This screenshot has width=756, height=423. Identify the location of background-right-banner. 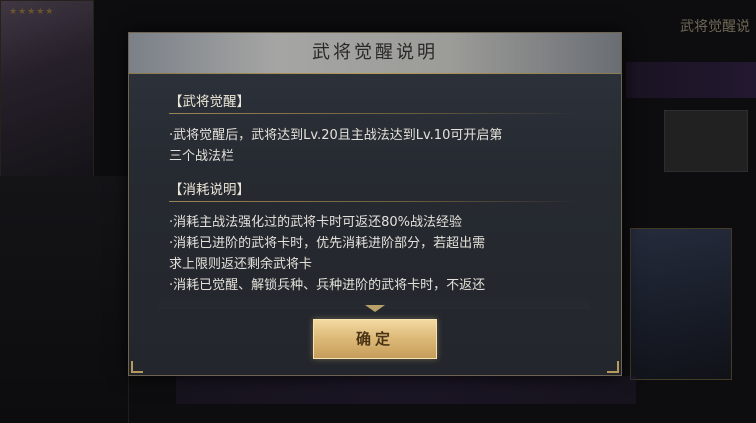
(691, 80).